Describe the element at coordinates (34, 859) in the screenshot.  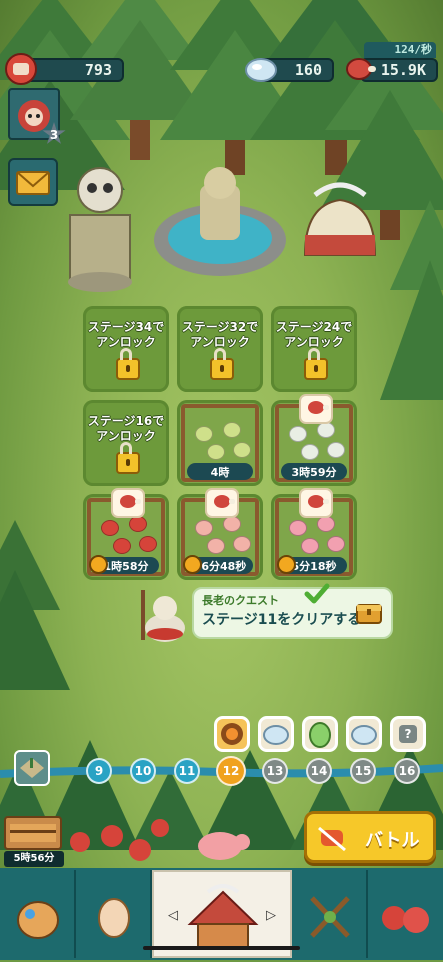
I see `storage-timer: 5時56分` at that location.